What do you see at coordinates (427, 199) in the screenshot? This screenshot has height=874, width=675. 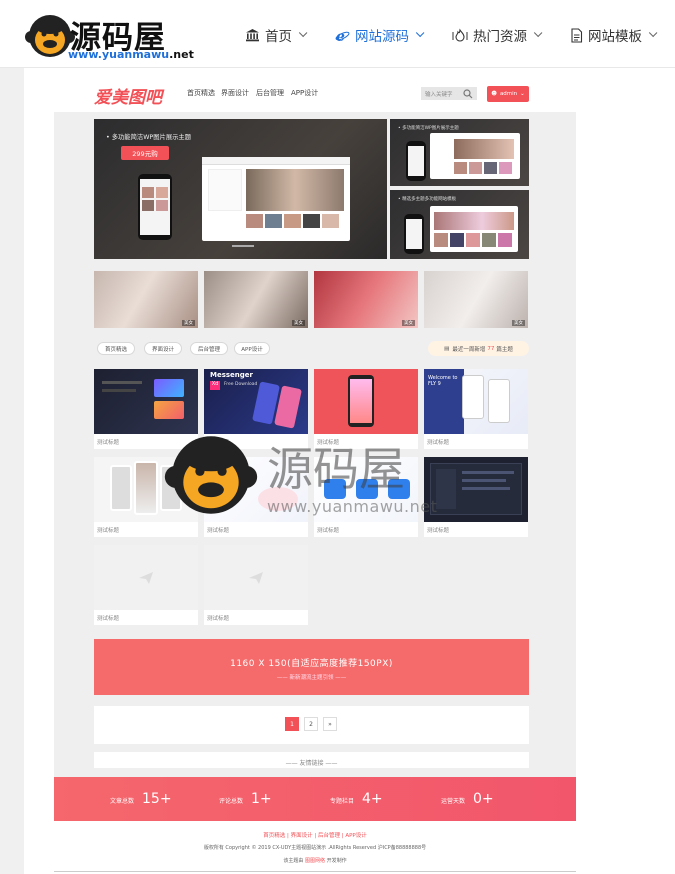 I see `banner-caption: • 精选多主题多功能网站模板` at bounding box center [427, 199].